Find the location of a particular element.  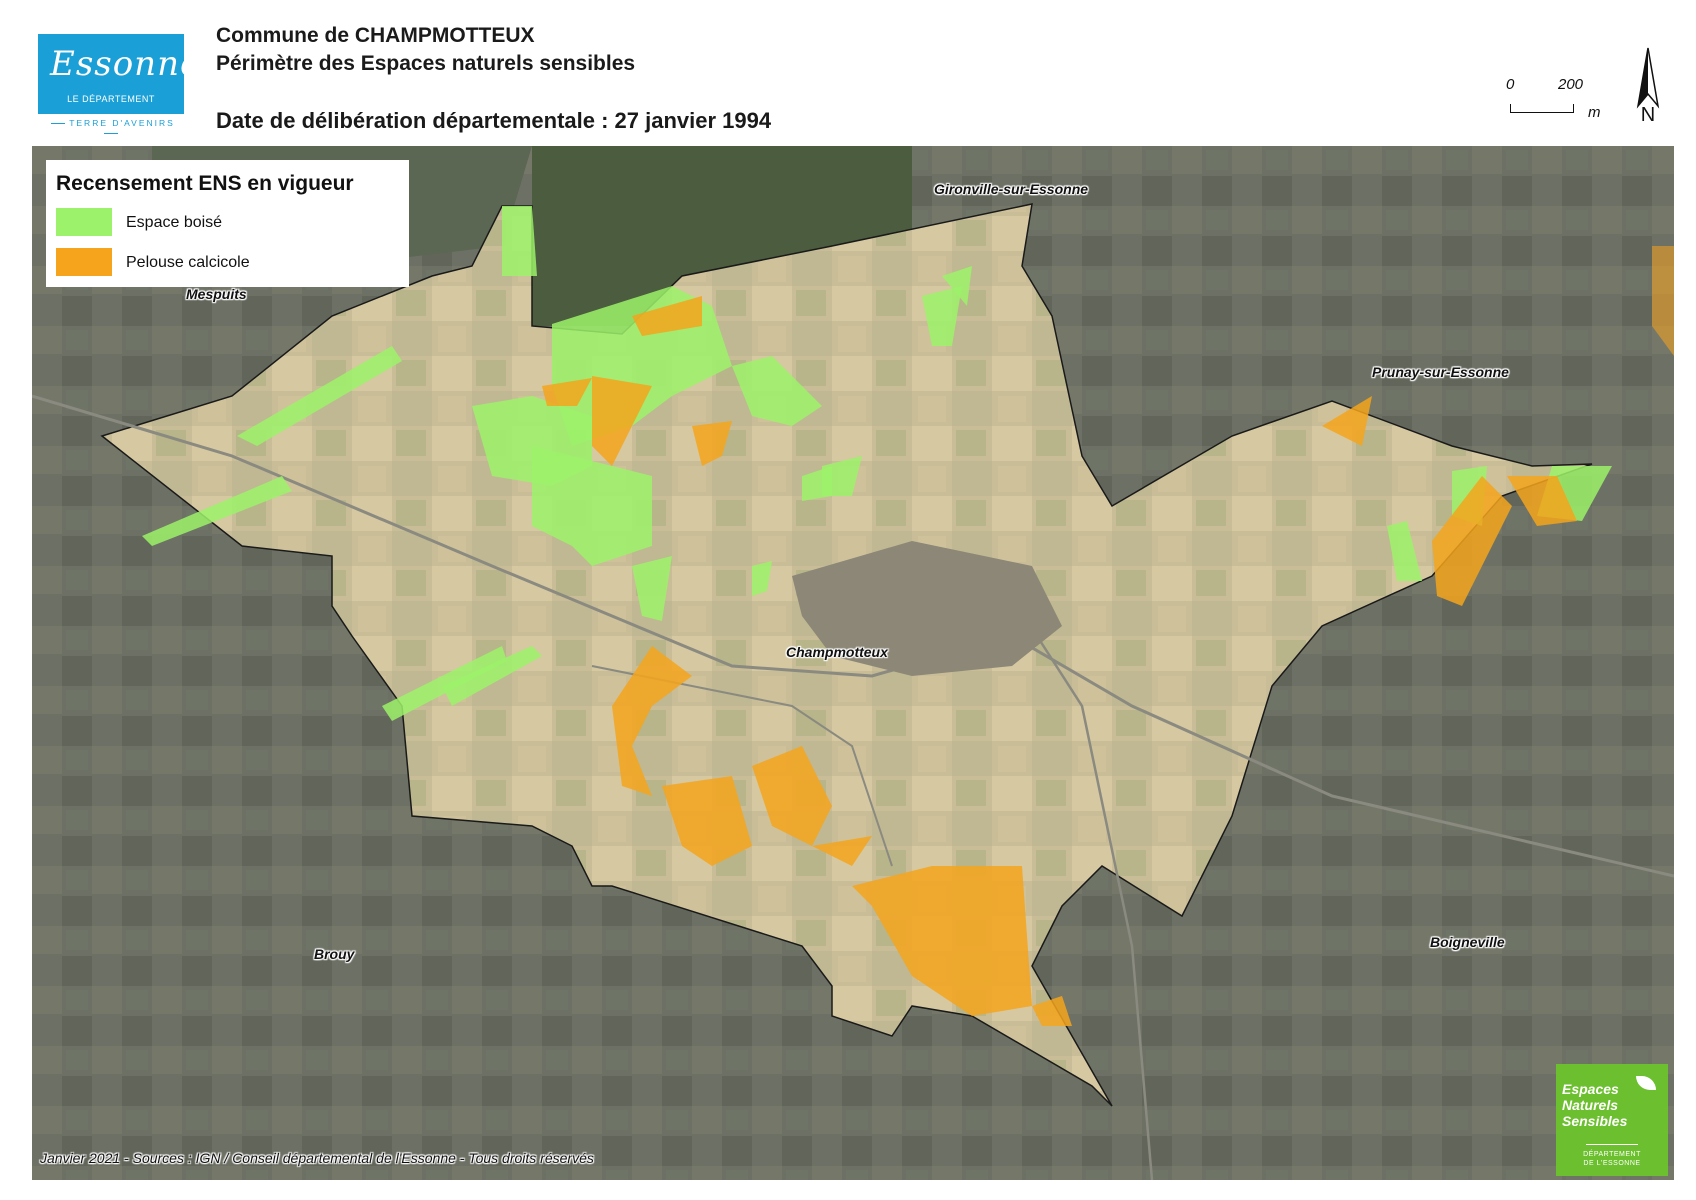

map-title-commune: Commune de CHAMPMOTTEUX is located at coordinates (375, 35).